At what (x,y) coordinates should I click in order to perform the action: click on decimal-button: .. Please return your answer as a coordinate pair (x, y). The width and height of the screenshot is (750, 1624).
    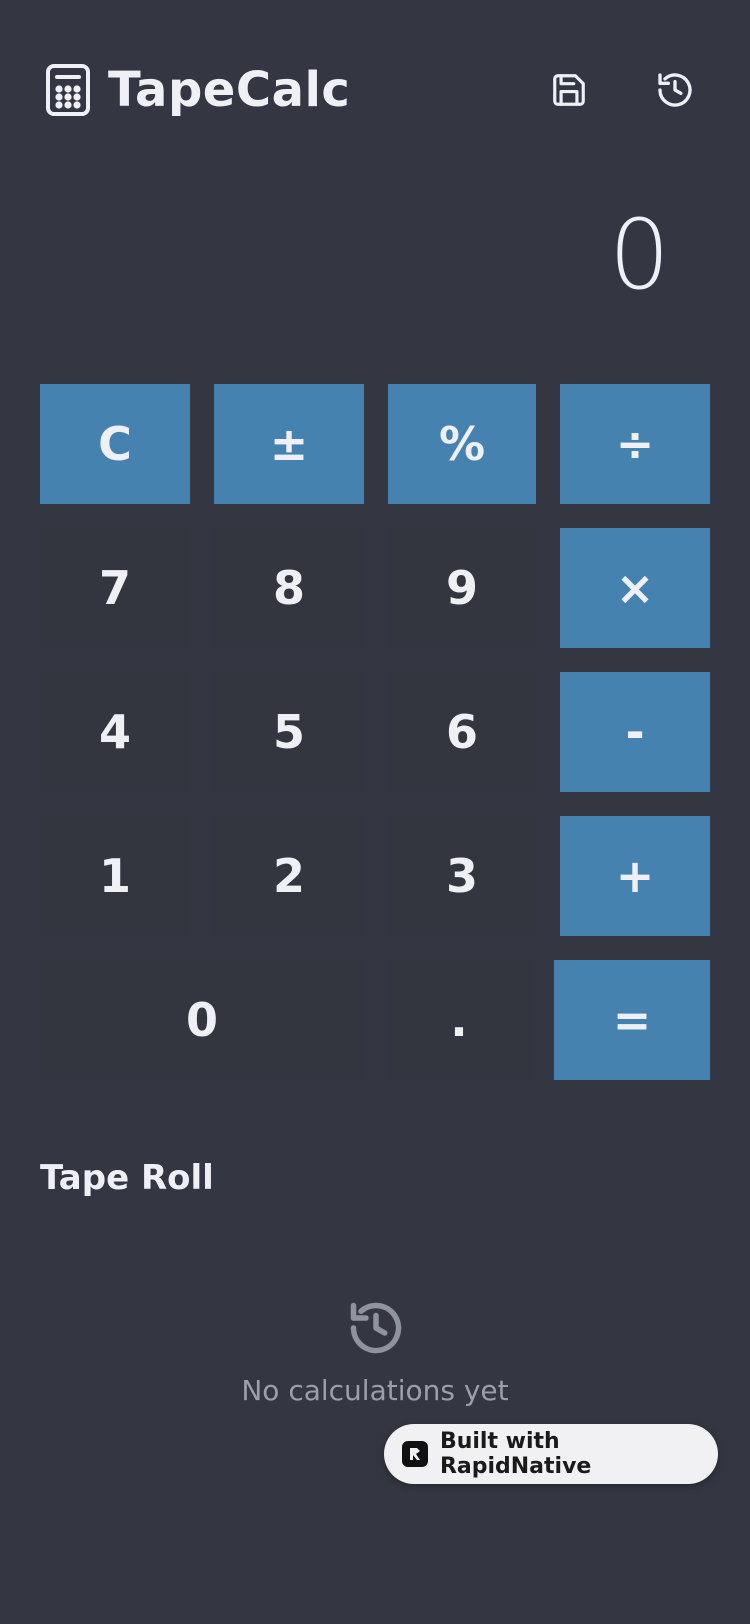
    Looking at the image, I should click on (459, 1020).